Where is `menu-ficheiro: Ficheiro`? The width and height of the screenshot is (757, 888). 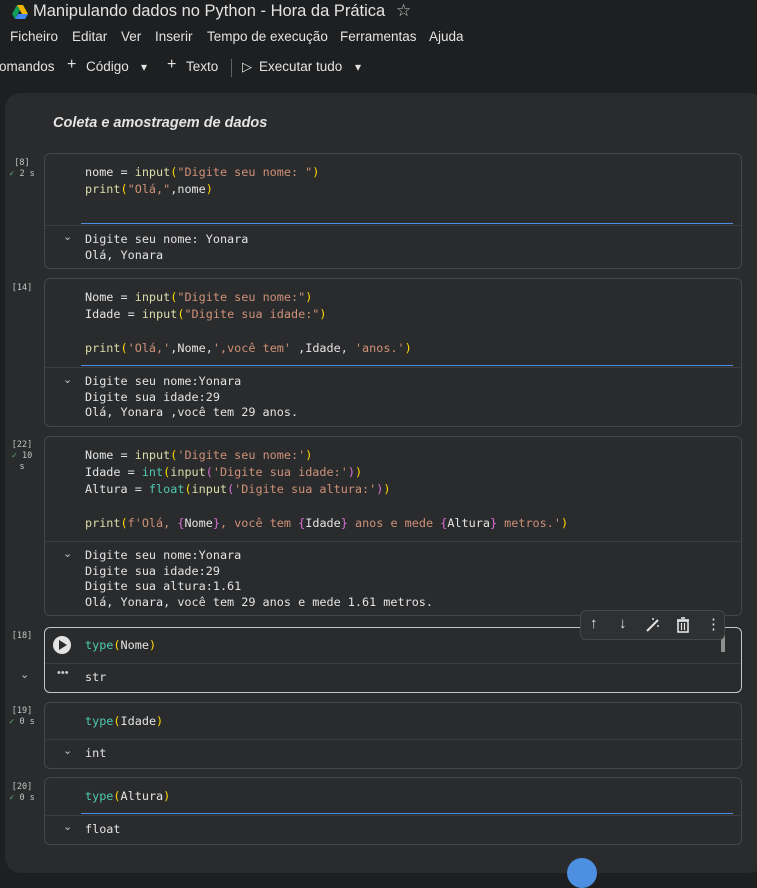 menu-ficheiro: Ficheiro is located at coordinates (34, 36).